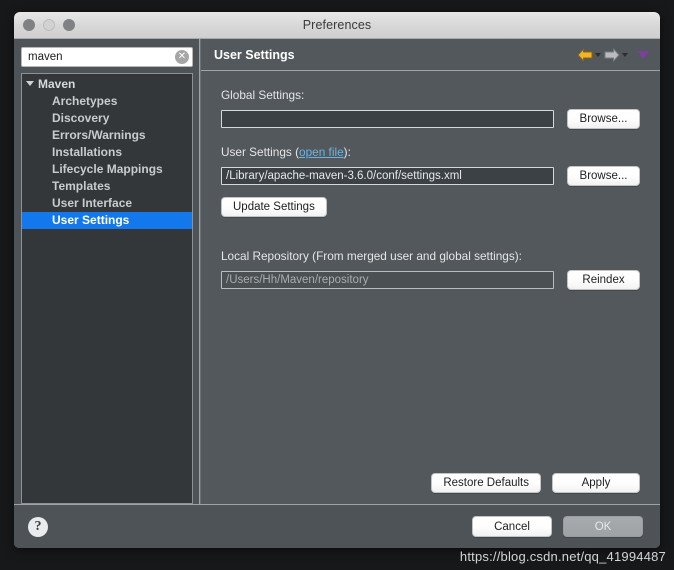 The height and width of the screenshot is (570, 674). What do you see at coordinates (430, 152) in the screenshot?
I see `user-settings-label: User Settings (open file):` at bounding box center [430, 152].